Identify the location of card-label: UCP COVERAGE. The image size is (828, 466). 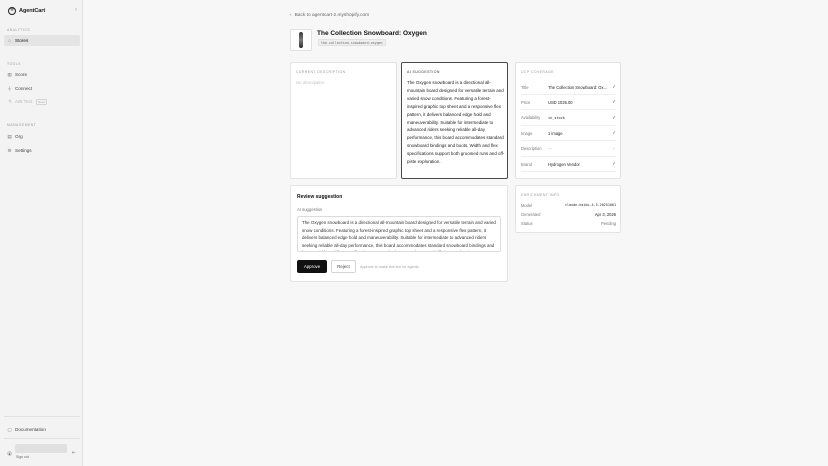
(537, 72).